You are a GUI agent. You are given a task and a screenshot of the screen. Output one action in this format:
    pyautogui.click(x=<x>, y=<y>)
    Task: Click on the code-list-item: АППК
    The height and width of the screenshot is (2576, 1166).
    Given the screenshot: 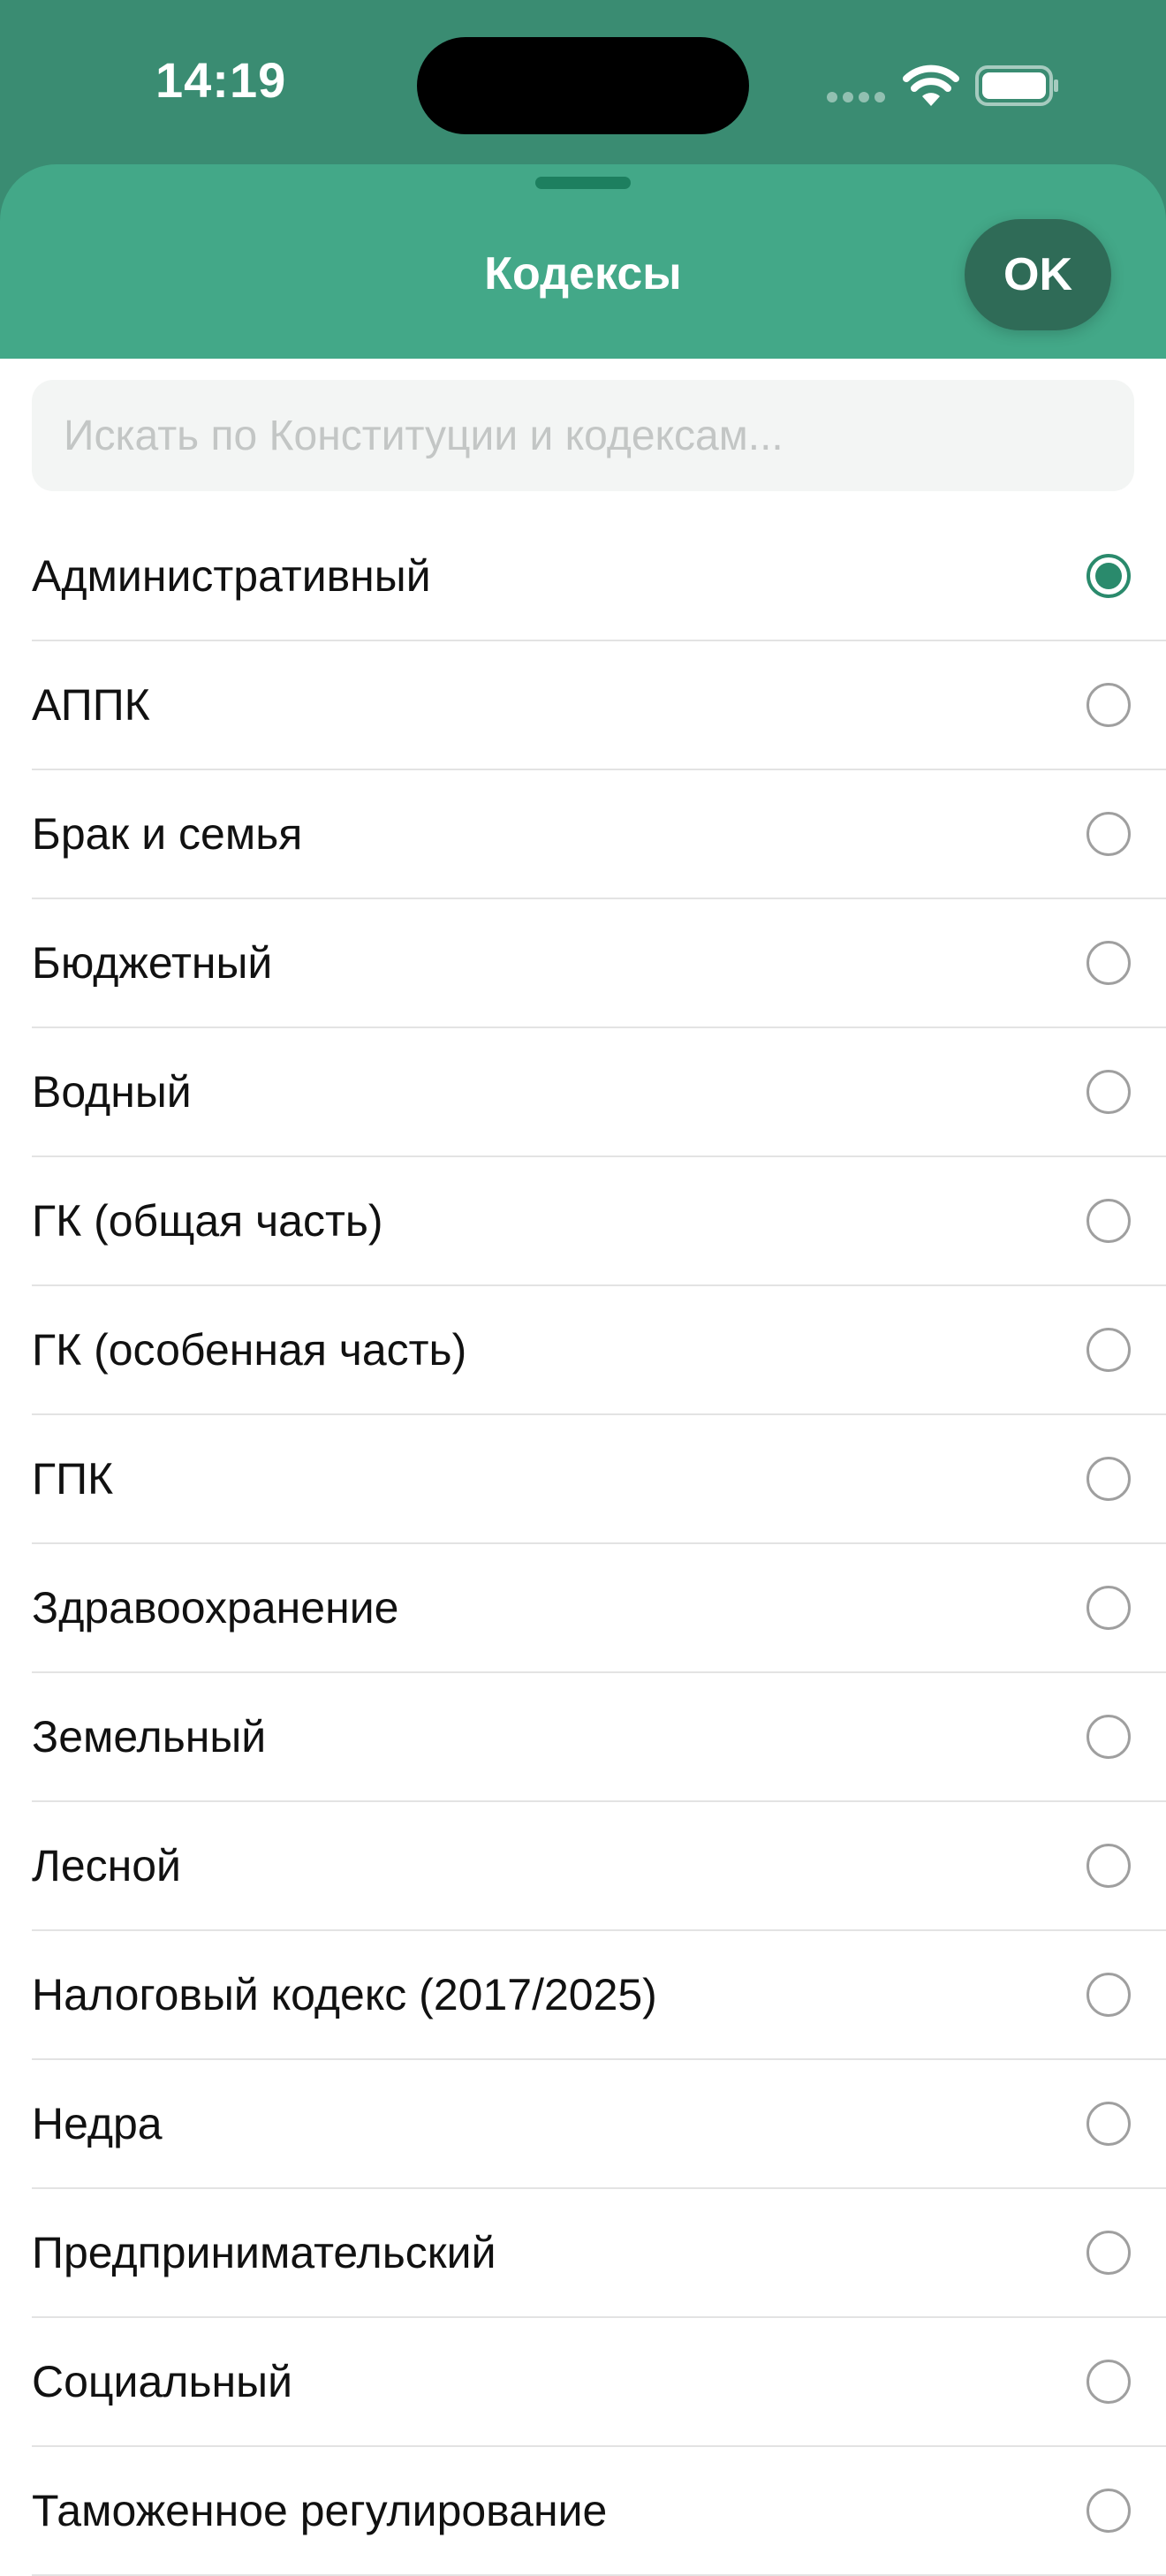 What is the action you would take?
    pyautogui.click(x=599, y=706)
    